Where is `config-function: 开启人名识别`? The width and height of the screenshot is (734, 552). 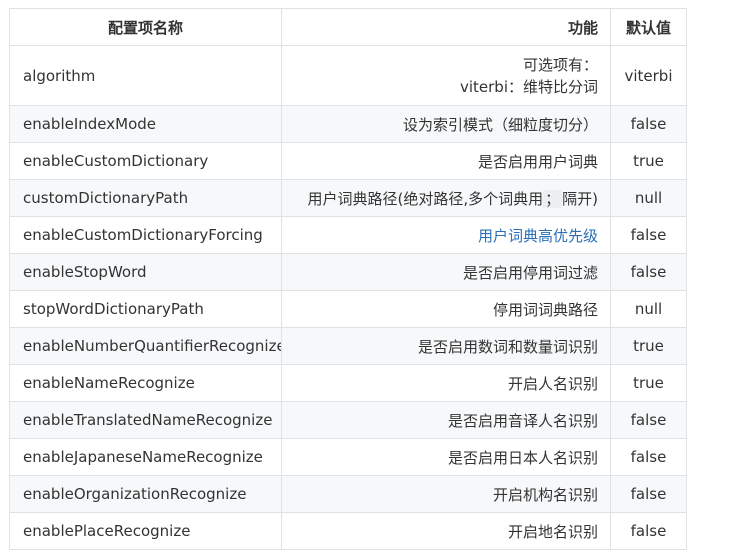
config-function: 开启人名识别 is located at coordinates (446, 383).